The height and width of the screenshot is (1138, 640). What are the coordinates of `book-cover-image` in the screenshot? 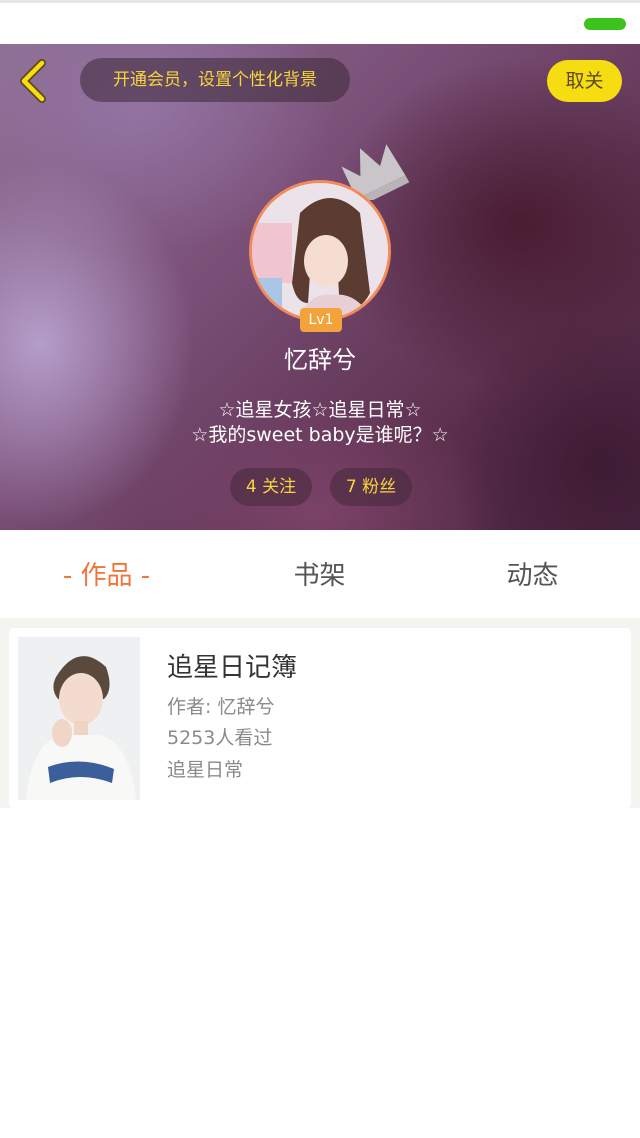 It's located at (79, 718).